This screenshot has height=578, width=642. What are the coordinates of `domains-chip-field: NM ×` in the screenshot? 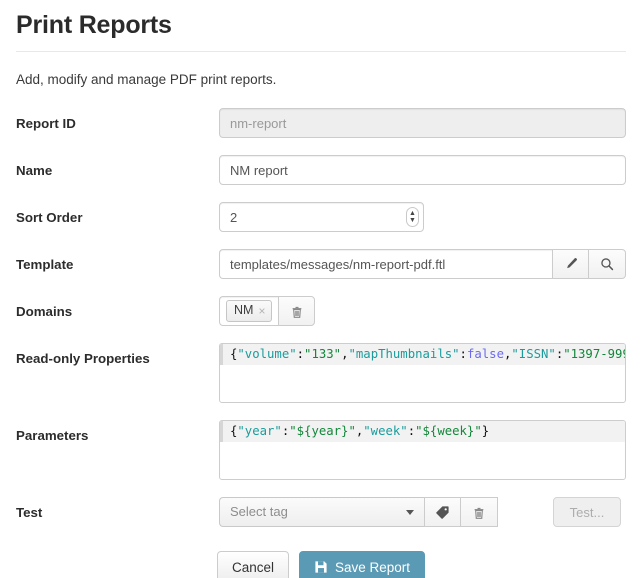 It's located at (249, 311).